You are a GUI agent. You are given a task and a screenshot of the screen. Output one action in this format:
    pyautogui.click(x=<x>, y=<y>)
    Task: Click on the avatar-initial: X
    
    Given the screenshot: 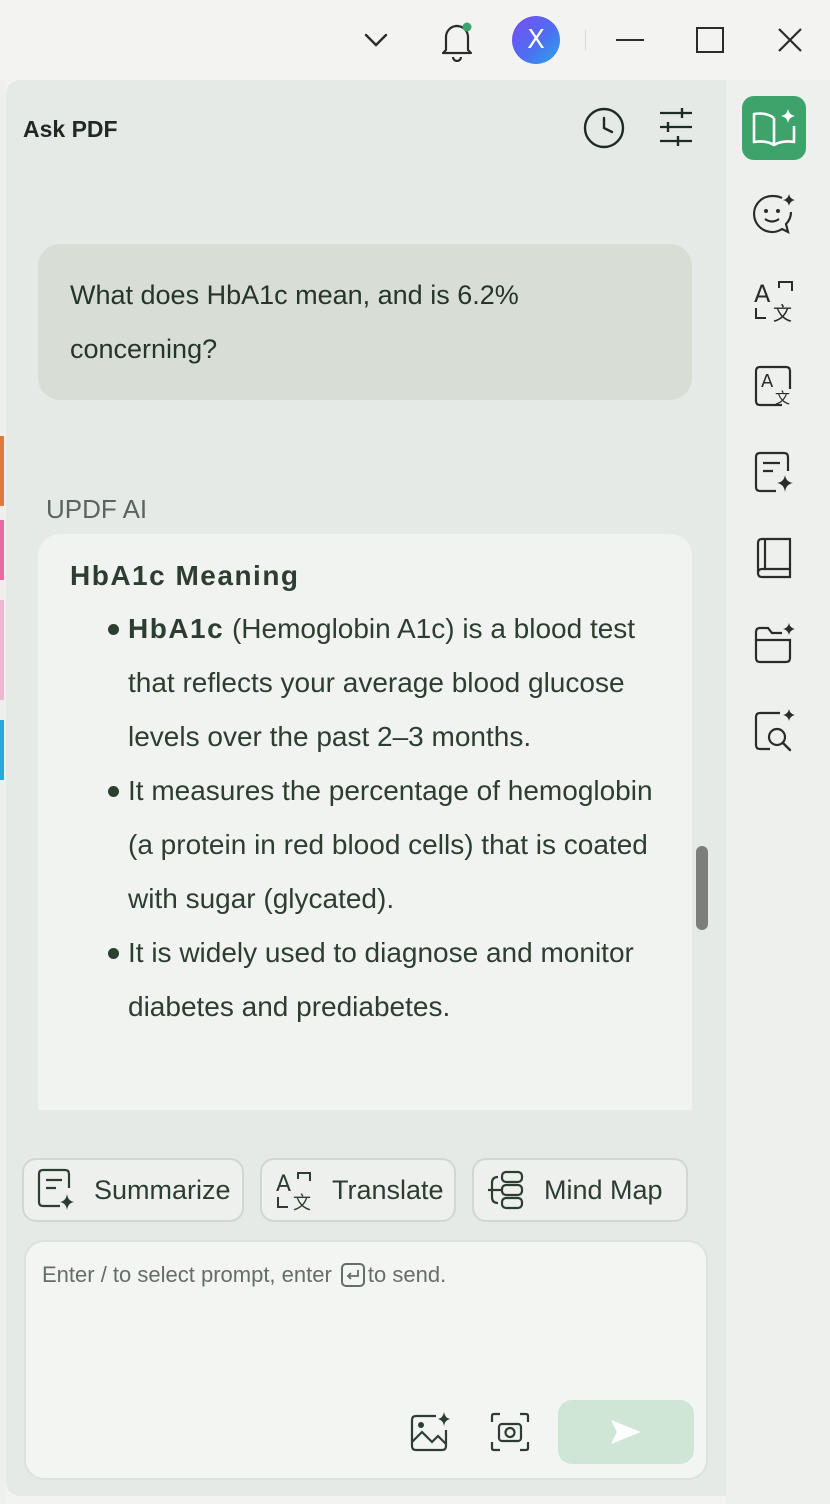 What is the action you would take?
    pyautogui.click(x=536, y=40)
    